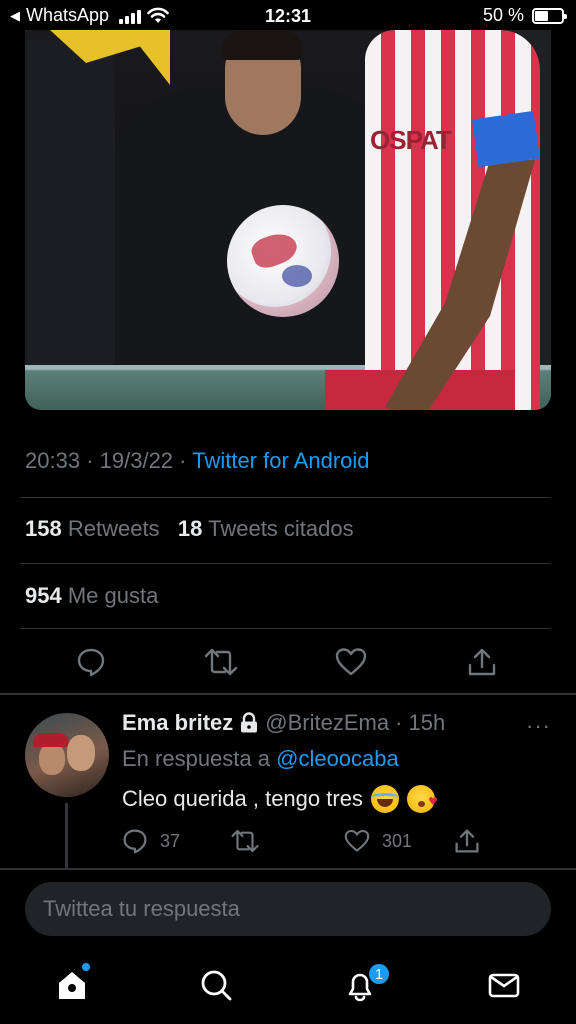  I want to click on nav-search, so click(216, 985).